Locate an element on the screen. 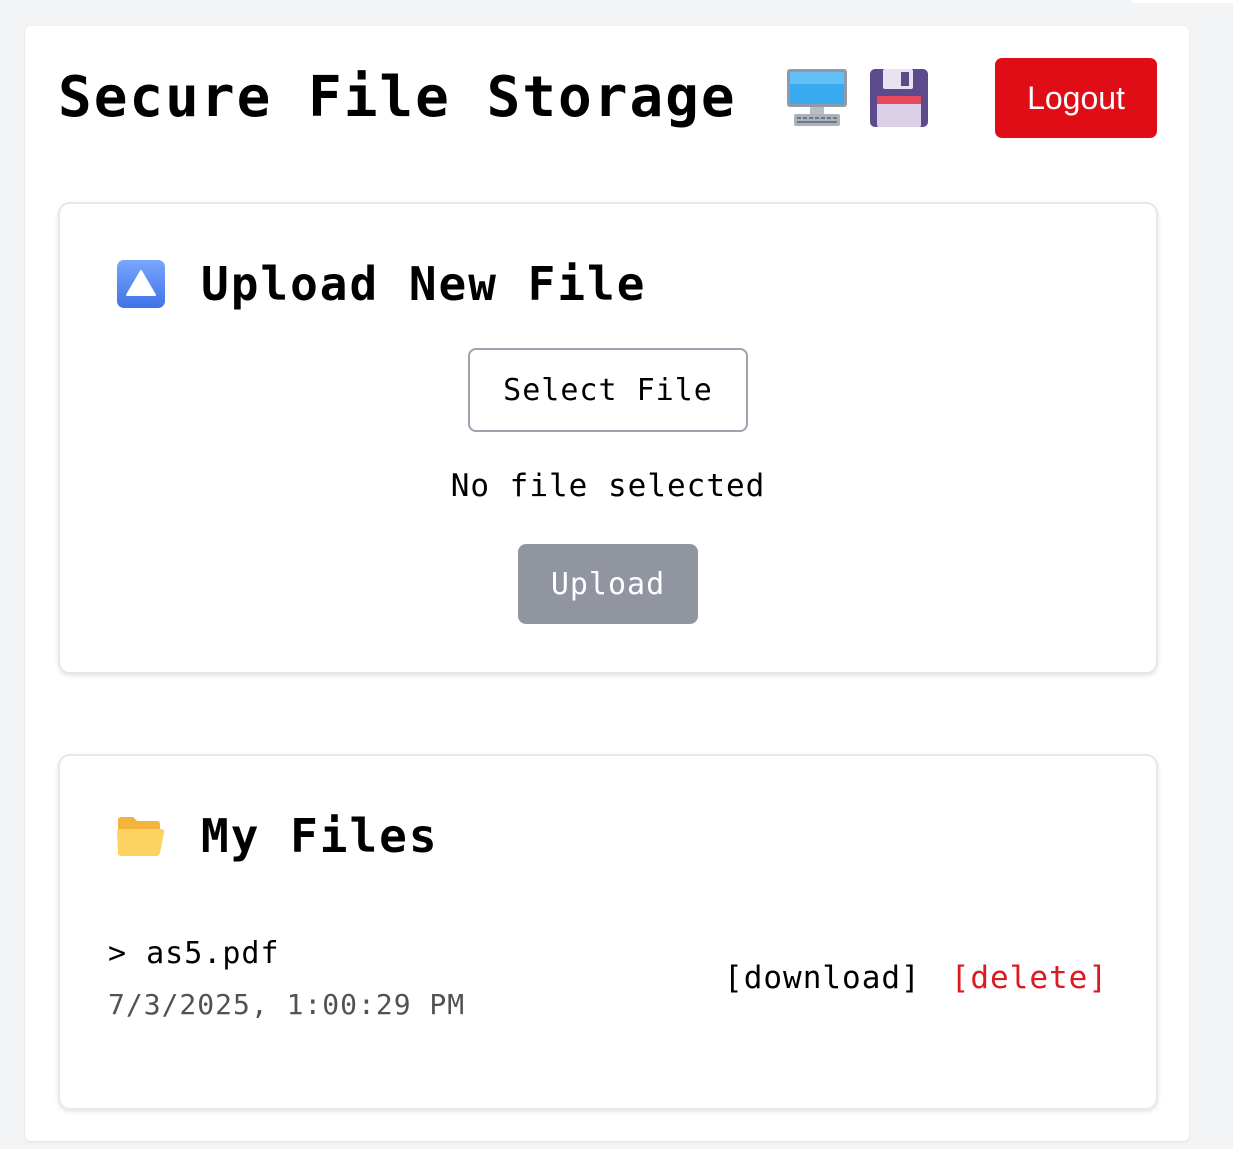 The height and width of the screenshot is (1149, 1233). download-link: [download] is located at coordinates (822, 978).